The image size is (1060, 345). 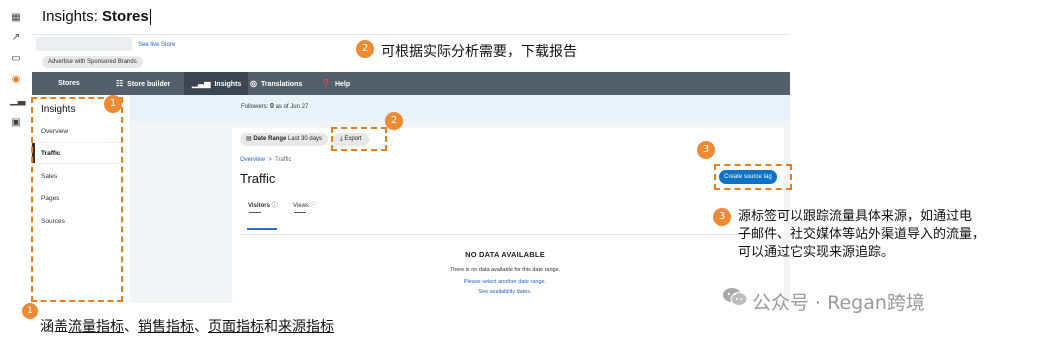 What do you see at coordinates (96, 327) in the screenshot?
I see `metric-traffic: 流量指标` at bounding box center [96, 327].